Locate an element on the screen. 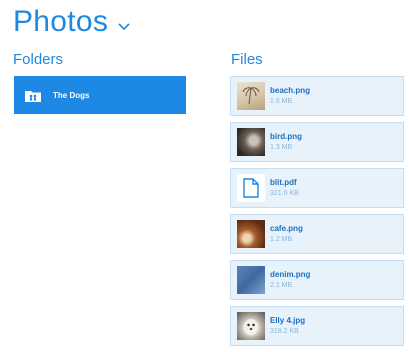 This screenshot has height=352, width=409. folders-heading: Folders is located at coordinates (38, 59).